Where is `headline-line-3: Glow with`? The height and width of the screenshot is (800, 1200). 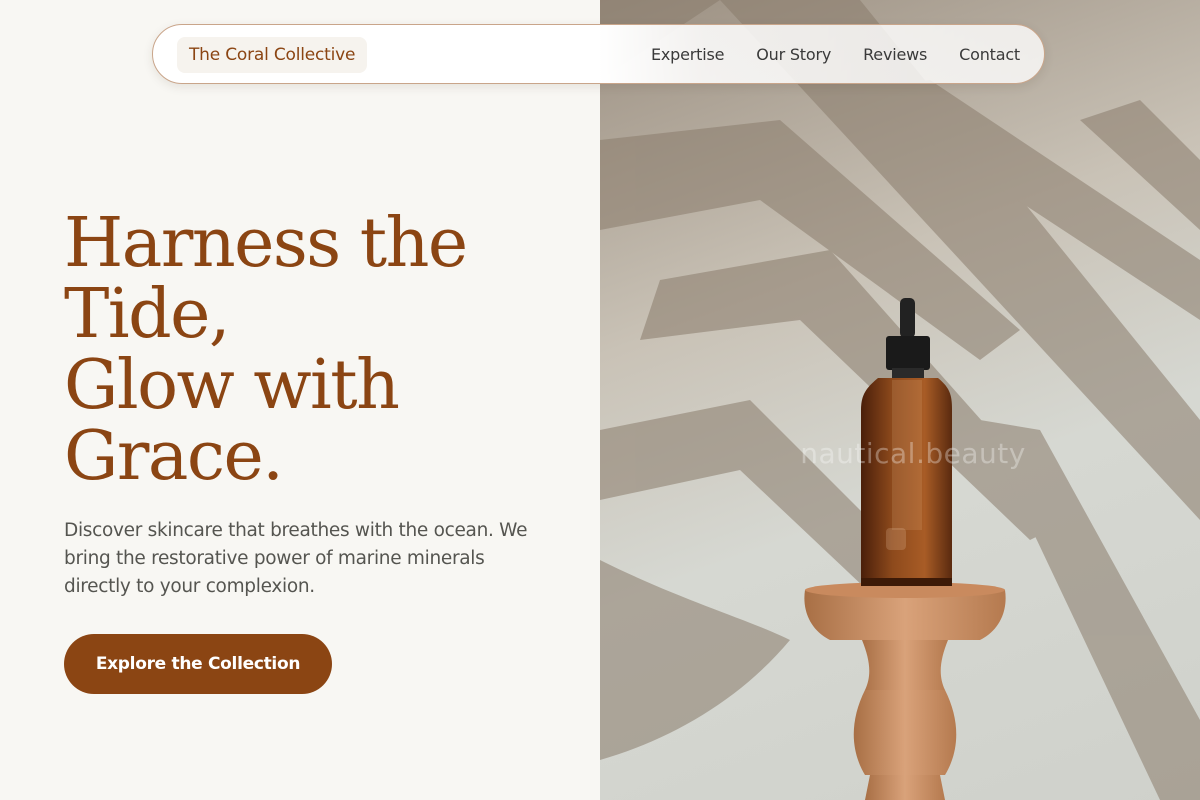 headline-line-3: Glow with is located at coordinates (232, 385).